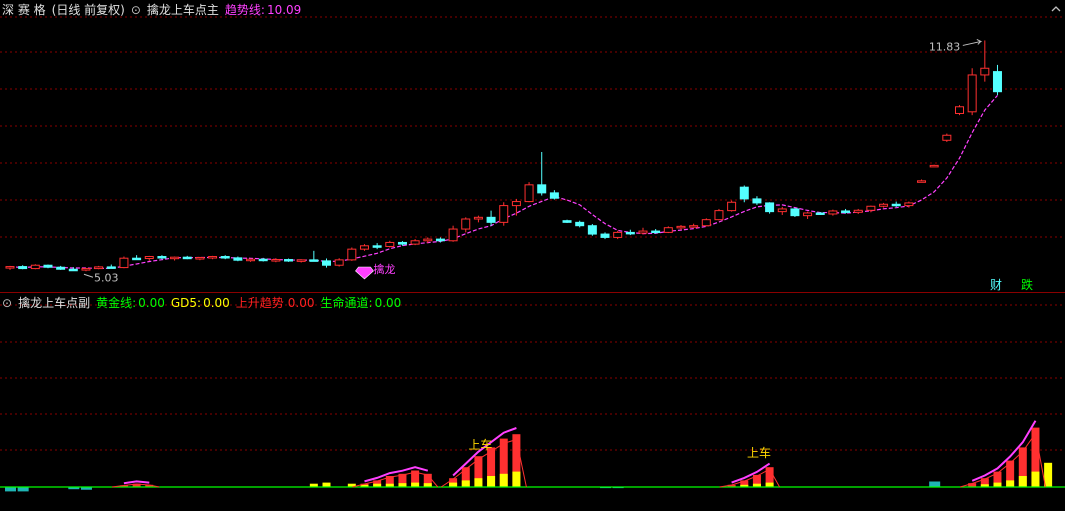 The height and width of the screenshot is (511, 1065). I want to click on collapse-icon, so click(1056, 9).